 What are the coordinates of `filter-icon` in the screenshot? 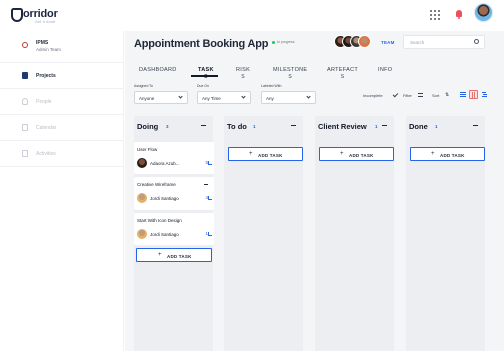 It's located at (420, 95).